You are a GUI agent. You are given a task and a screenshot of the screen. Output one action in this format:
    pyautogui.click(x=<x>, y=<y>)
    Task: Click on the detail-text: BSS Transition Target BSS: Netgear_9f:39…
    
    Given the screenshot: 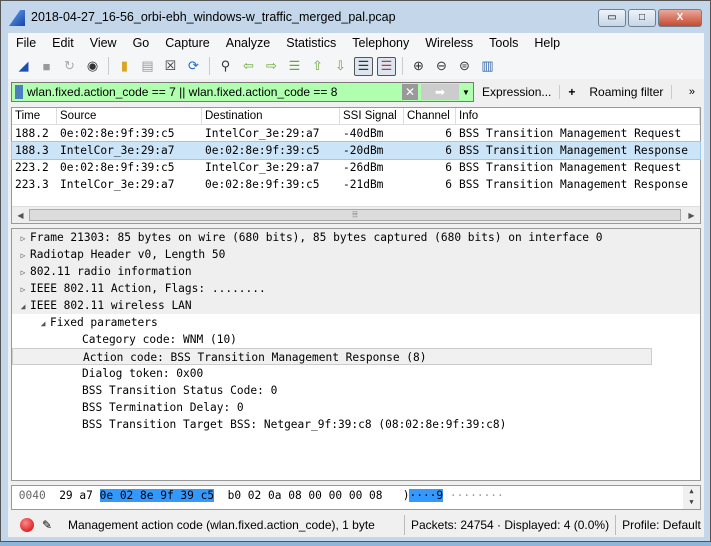 What is the action you would take?
    pyautogui.click(x=294, y=424)
    